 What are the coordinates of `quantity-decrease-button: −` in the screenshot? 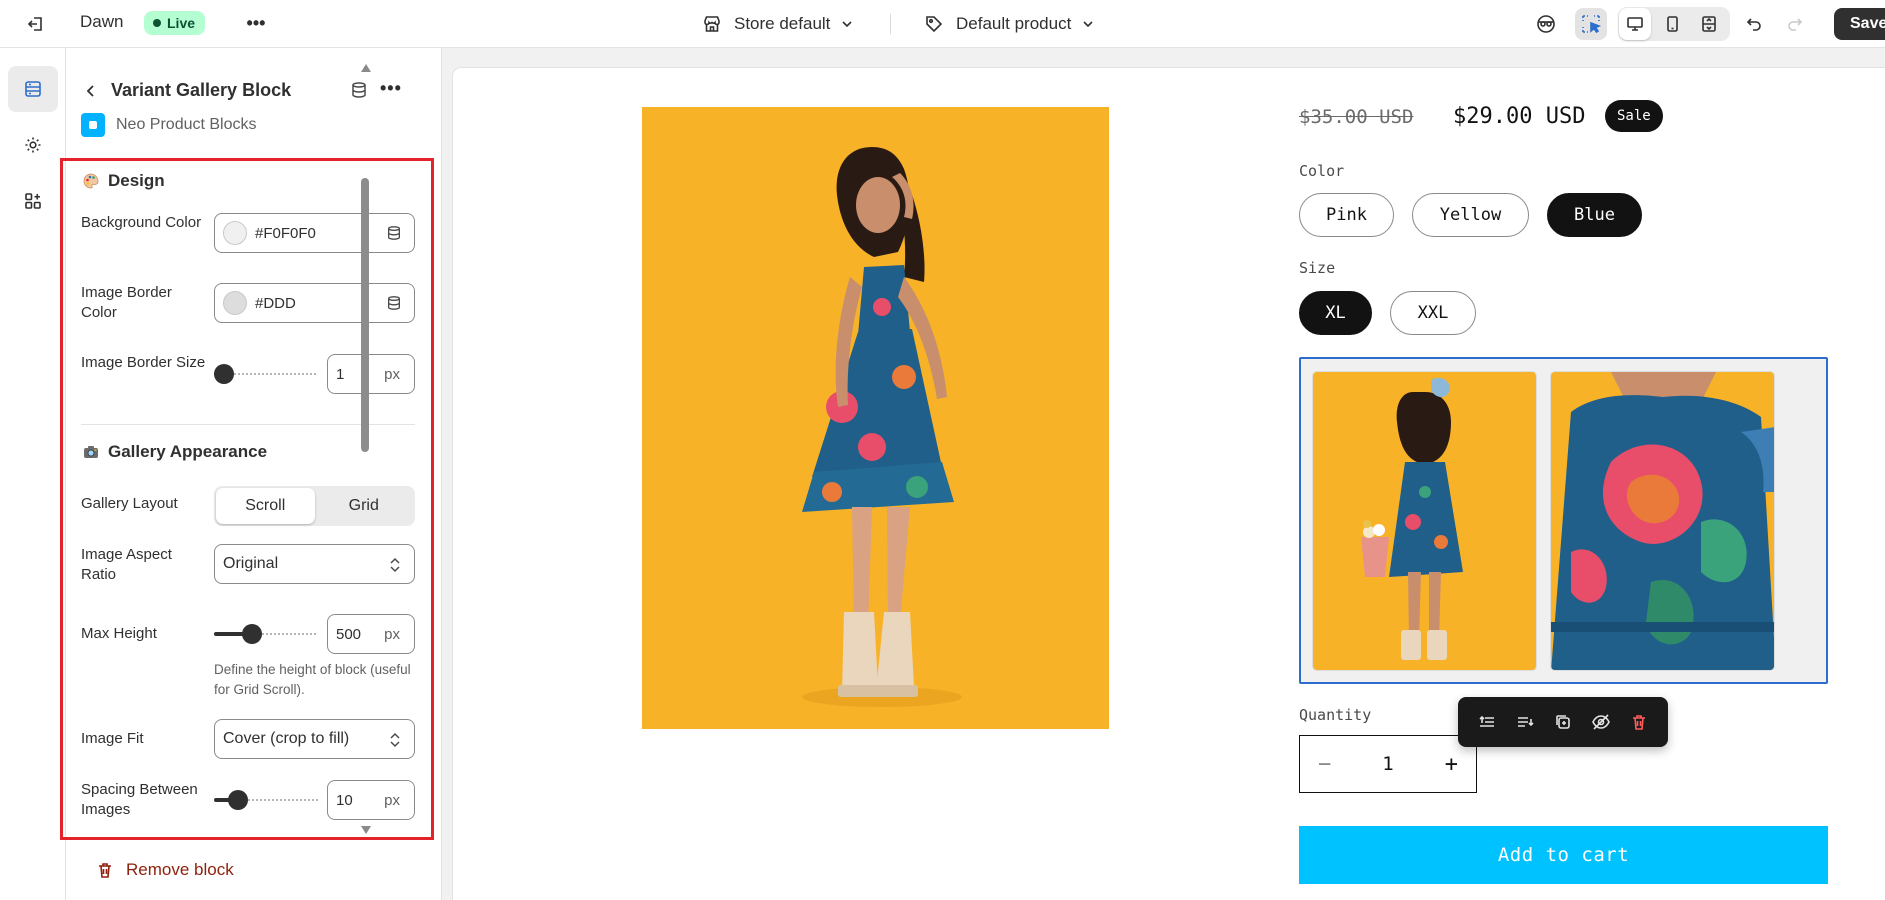 It's located at (1324, 764).